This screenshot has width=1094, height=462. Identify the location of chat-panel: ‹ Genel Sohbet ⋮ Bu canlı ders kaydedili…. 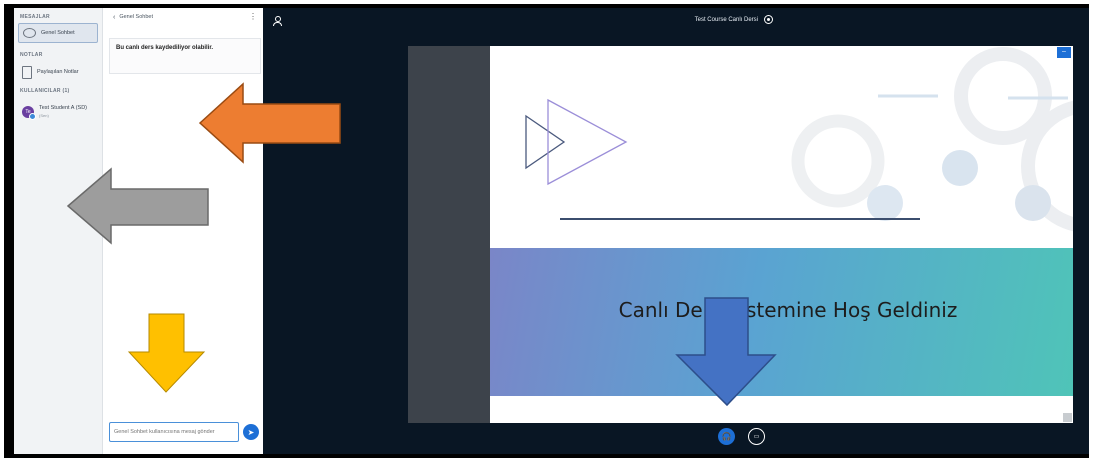
(183, 231).